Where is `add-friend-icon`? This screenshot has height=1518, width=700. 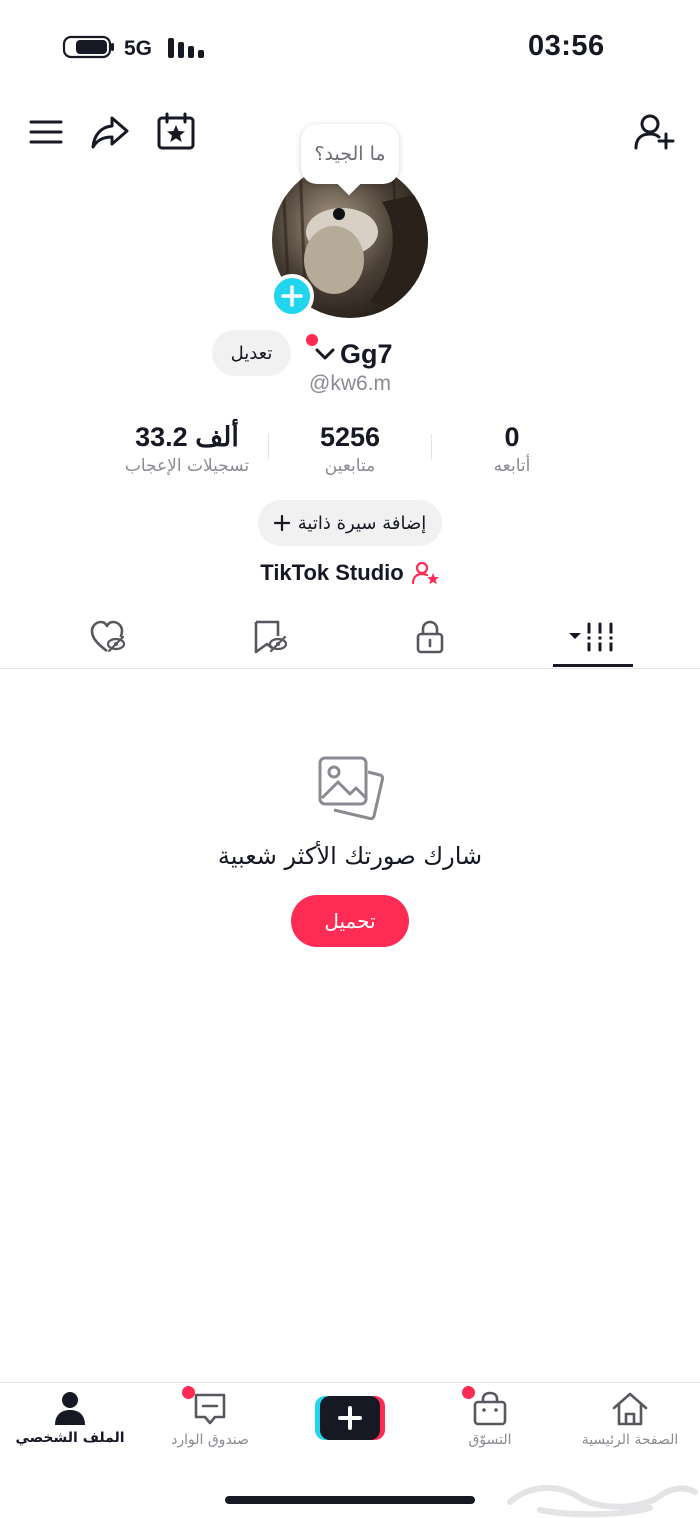
add-friend-icon is located at coordinates (654, 132).